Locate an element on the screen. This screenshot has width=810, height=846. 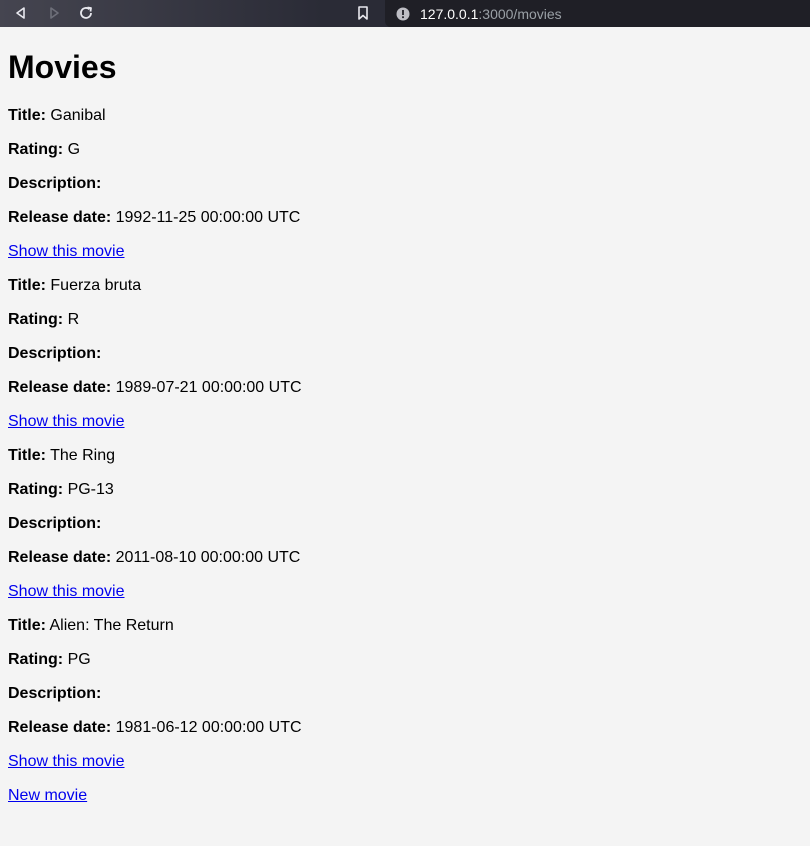
movie-rating-value: PG-13 is located at coordinates (90, 489).